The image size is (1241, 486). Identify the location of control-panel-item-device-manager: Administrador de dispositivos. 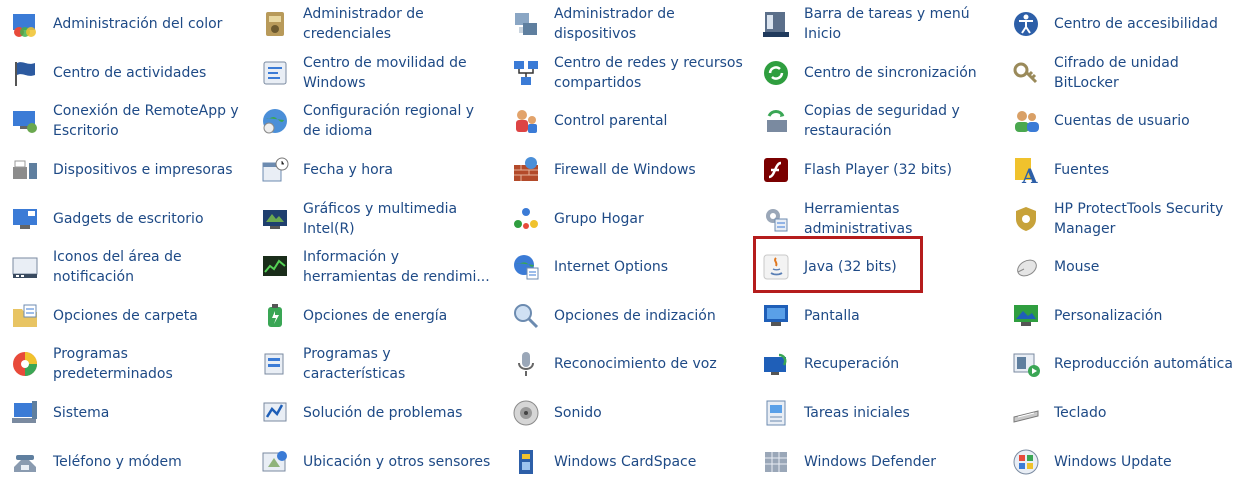
(626, 24).